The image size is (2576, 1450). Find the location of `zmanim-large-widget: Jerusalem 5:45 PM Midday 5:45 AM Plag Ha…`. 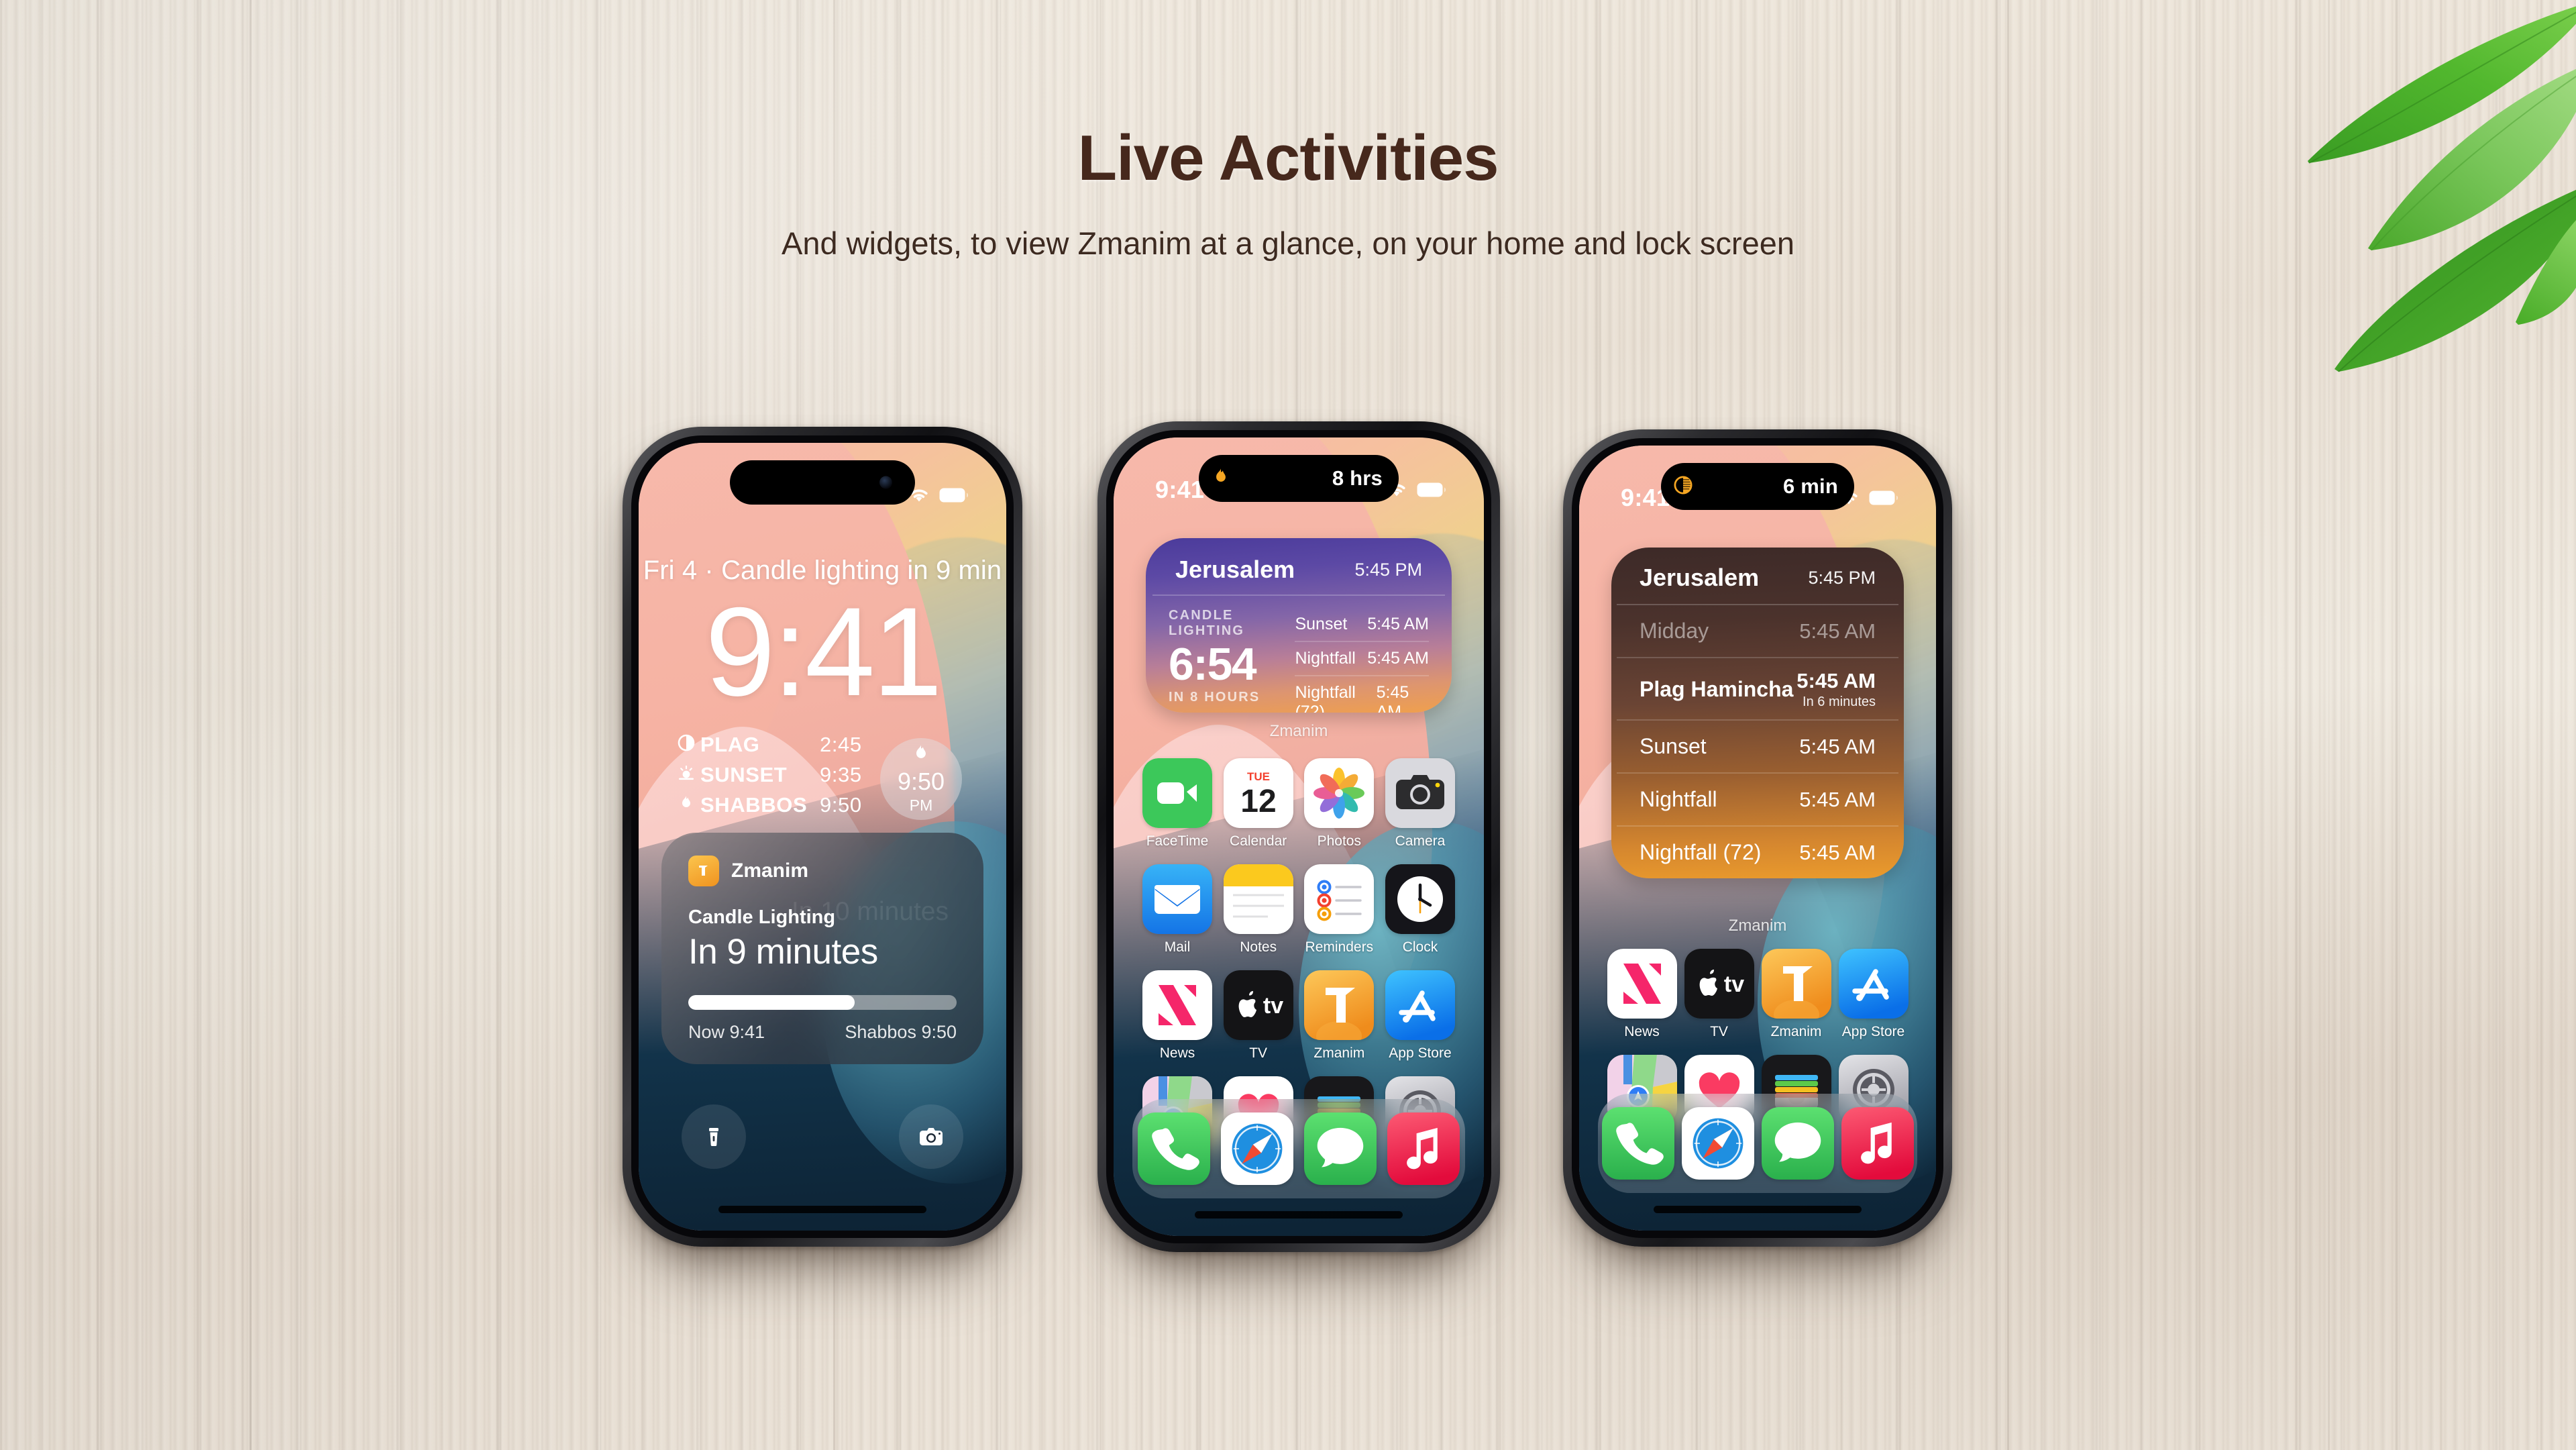

zmanim-large-widget: Jerusalem 5:45 PM Midday 5:45 AM Plag Ha… is located at coordinates (1757, 713).